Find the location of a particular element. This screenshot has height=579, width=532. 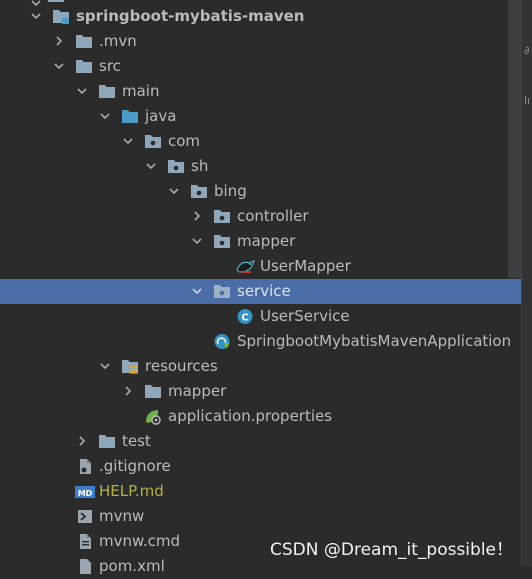

tree-row-controller: controller is located at coordinates (260, 216).